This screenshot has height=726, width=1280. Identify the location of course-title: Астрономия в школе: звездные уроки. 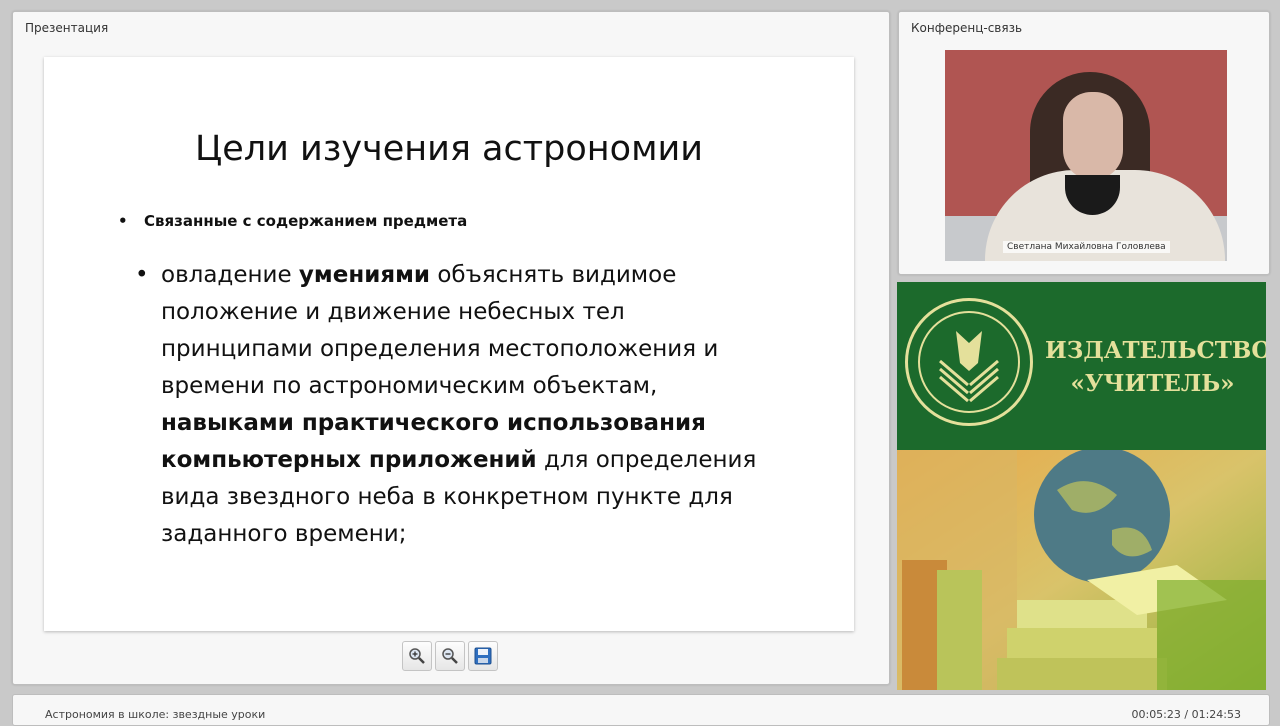
(155, 714).